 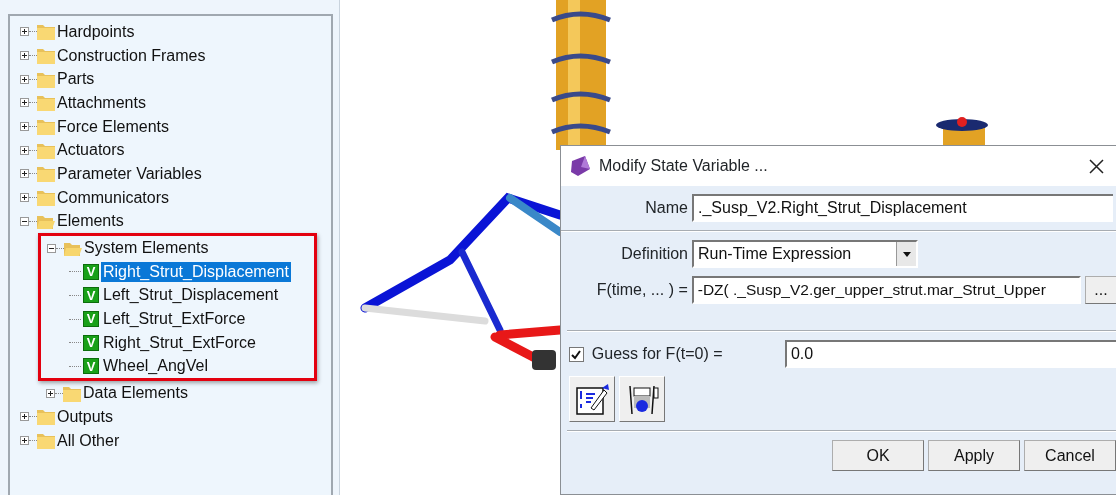 I want to click on field-label: Guess for F(t=0) =, so click(x=657, y=354).